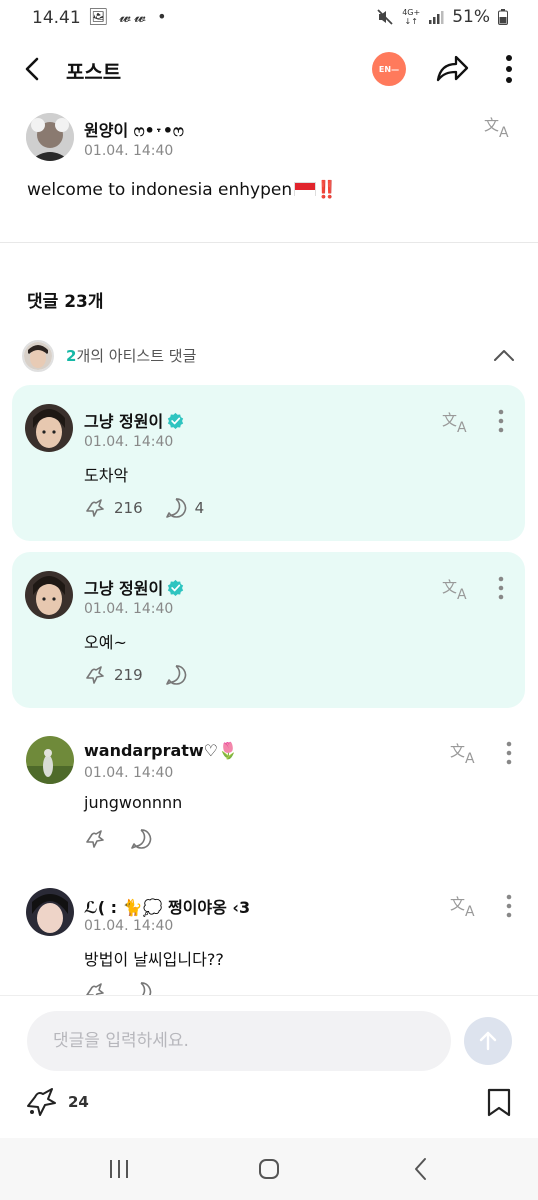 This screenshot has width=538, height=1200. I want to click on send-button, so click(488, 1041).